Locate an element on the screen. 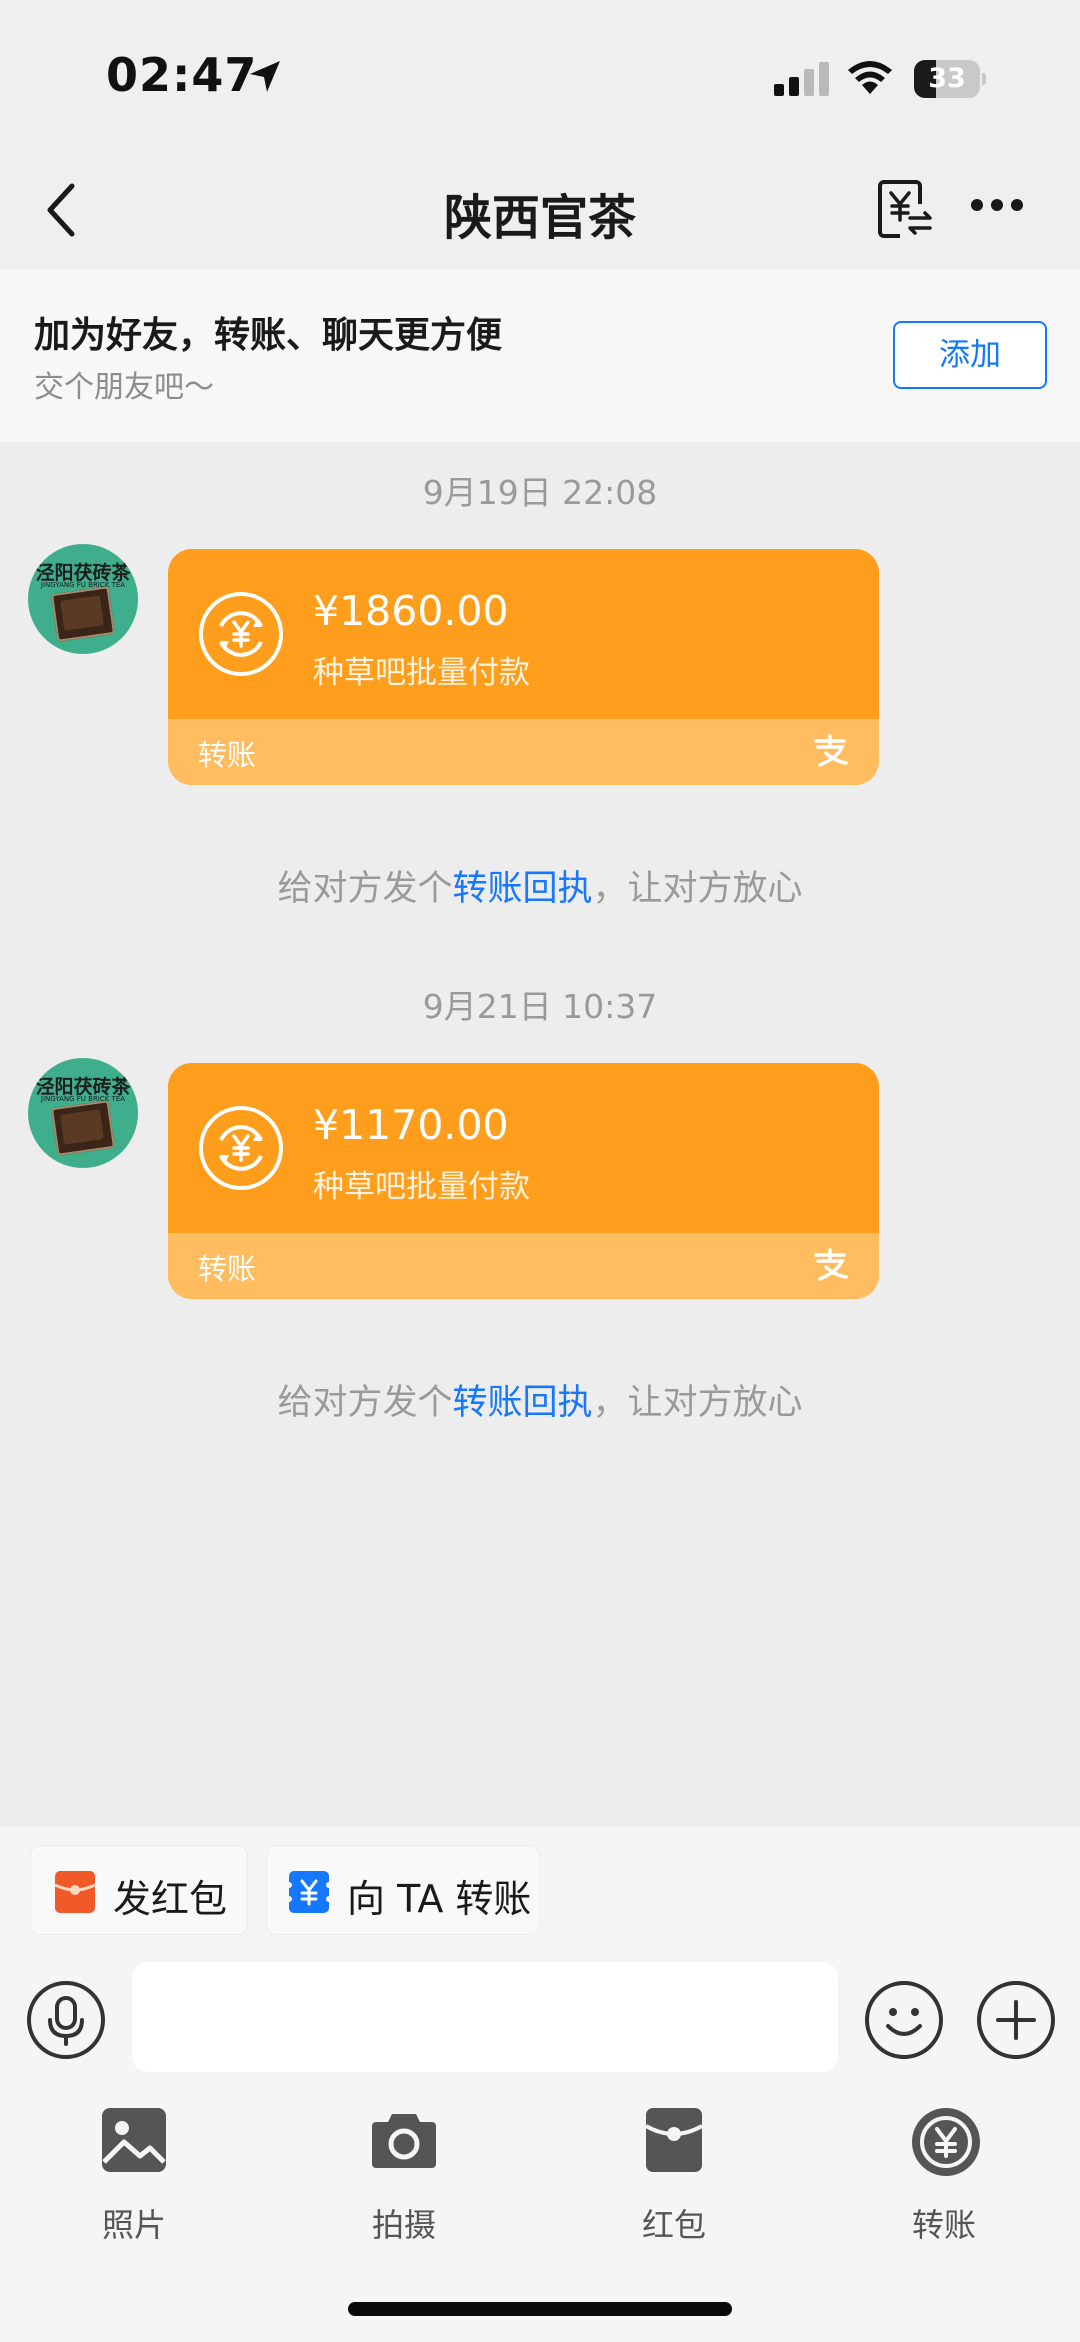 Image resolution: width=1080 pixels, height=2342 pixels. transfer-record-icon is located at coordinates (906, 209).